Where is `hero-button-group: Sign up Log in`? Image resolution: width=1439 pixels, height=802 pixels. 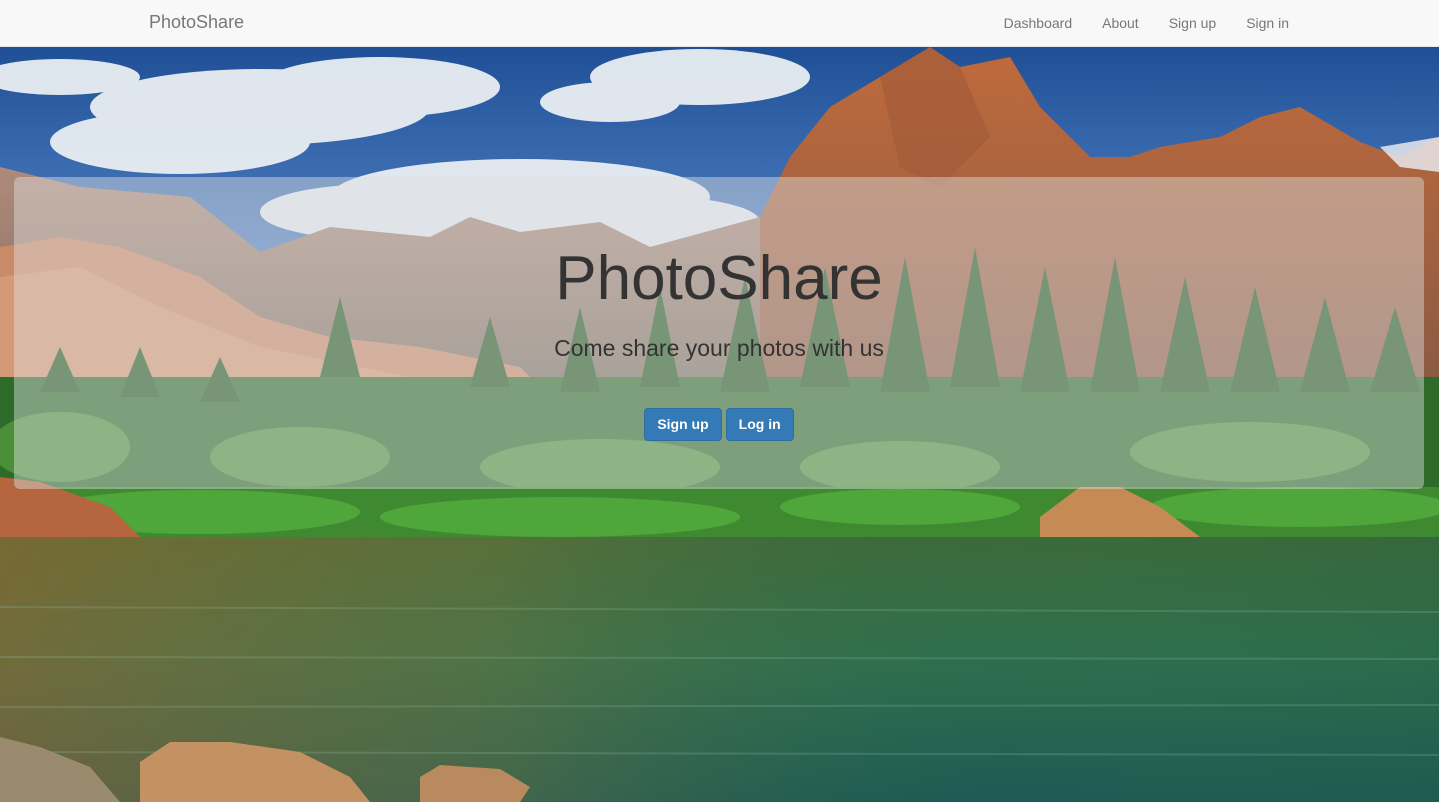
hero-button-group: Sign up Log in is located at coordinates (719, 424).